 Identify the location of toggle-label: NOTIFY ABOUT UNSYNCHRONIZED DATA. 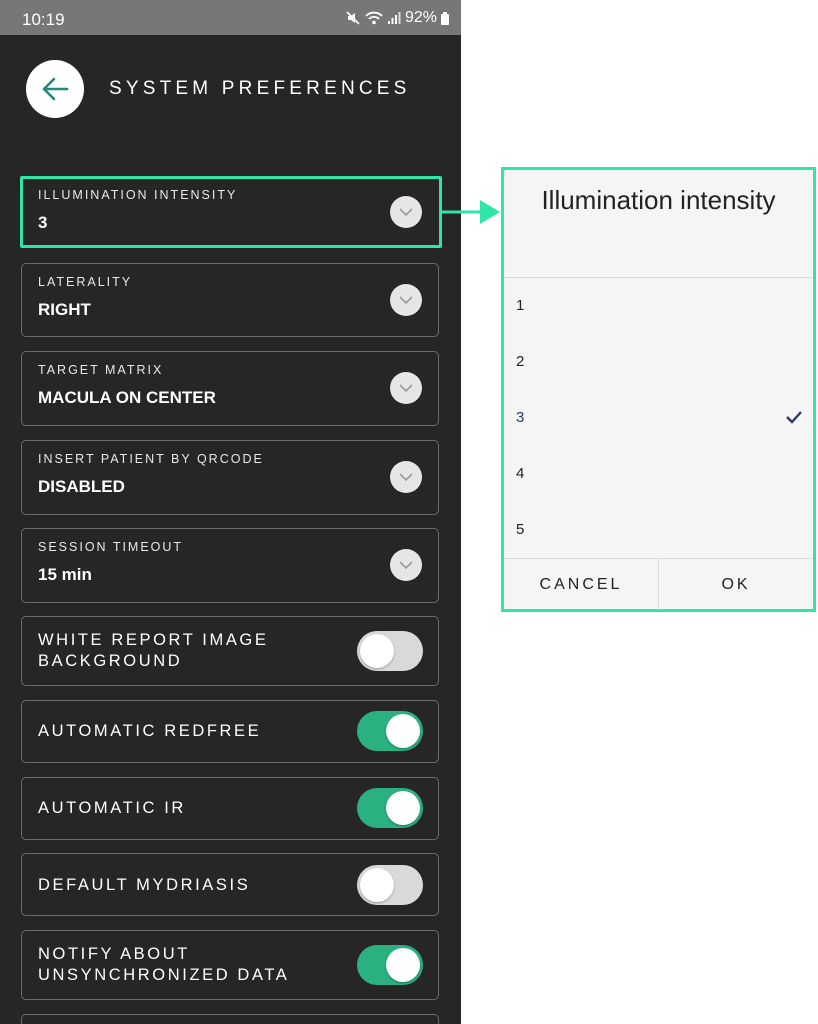
(163, 965).